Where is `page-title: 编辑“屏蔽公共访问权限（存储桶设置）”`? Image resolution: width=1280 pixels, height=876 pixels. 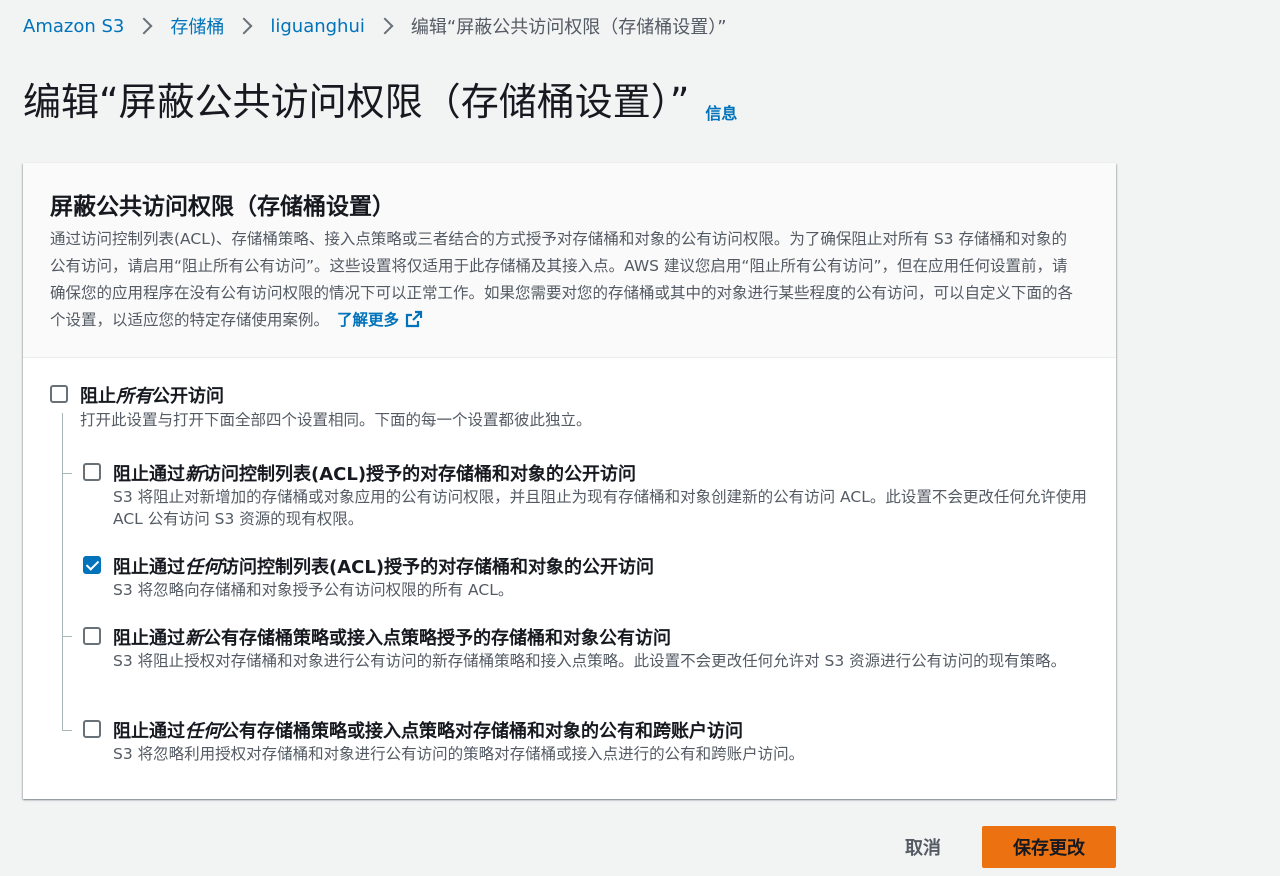 page-title: 编辑“屏蔽公共访问权限（存储桶设置）” is located at coordinates (356, 102).